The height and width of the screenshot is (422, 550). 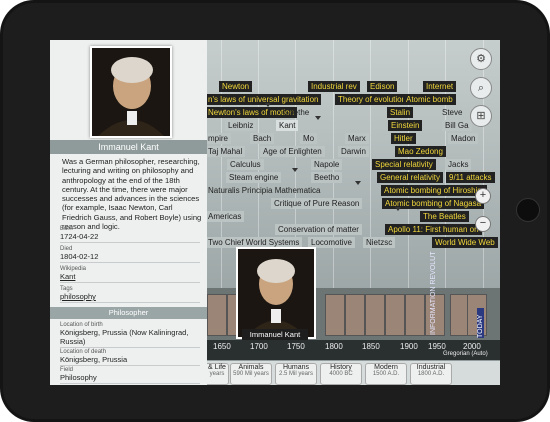 I want to click on event-darwin: Darwin, so click(x=353, y=151).